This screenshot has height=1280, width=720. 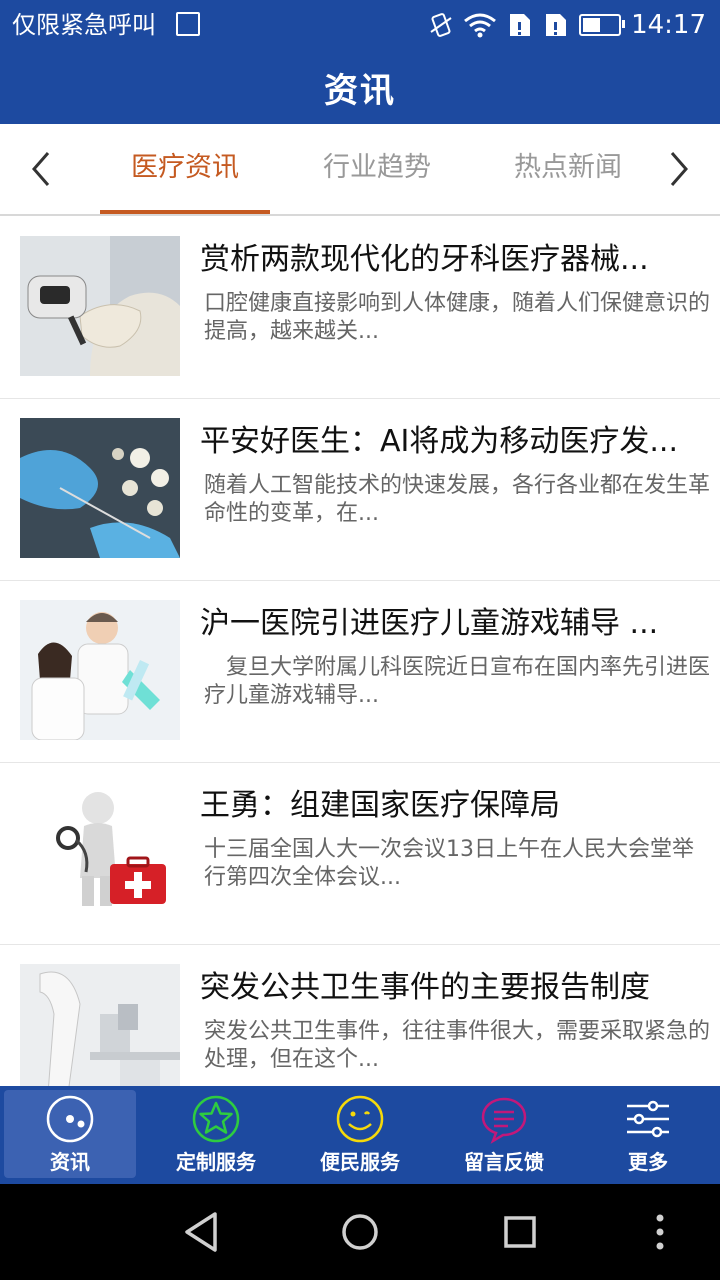 What do you see at coordinates (188, 24) in the screenshot?
I see `image-notification-icon` at bounding box center [188, 24].